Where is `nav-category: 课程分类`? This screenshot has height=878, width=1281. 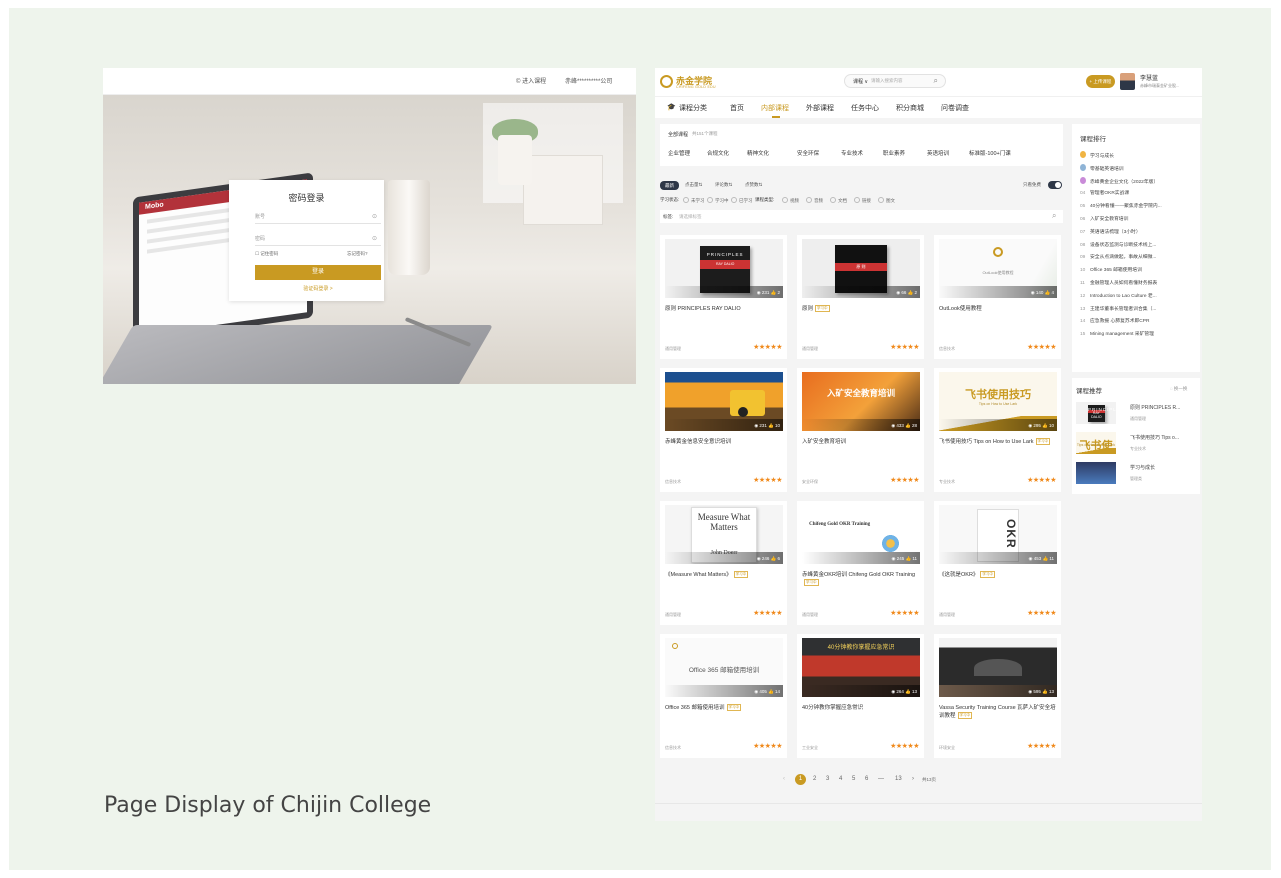
nav-category: 课程分类 is located at coordinates (693, 108).